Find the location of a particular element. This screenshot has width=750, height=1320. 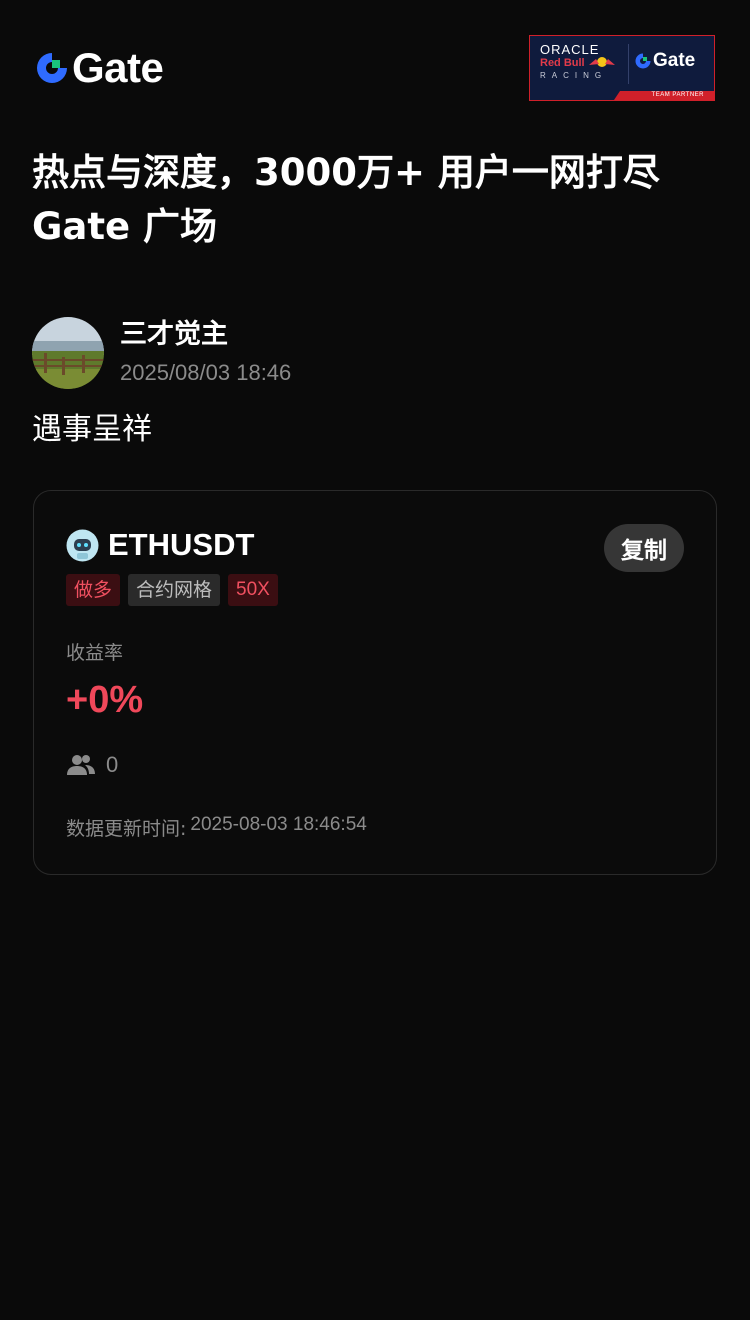

direction-tag: 做多 is located at coordinates (93, 590).